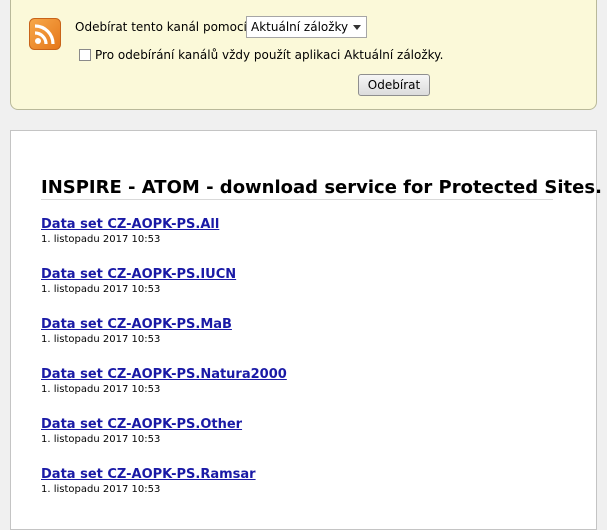 This screenshot has height=530, width=607. What do you see at coordinates (45, 34) in the screenshot?
I see `rss-feed-icon` at bounding box center [45, 34].